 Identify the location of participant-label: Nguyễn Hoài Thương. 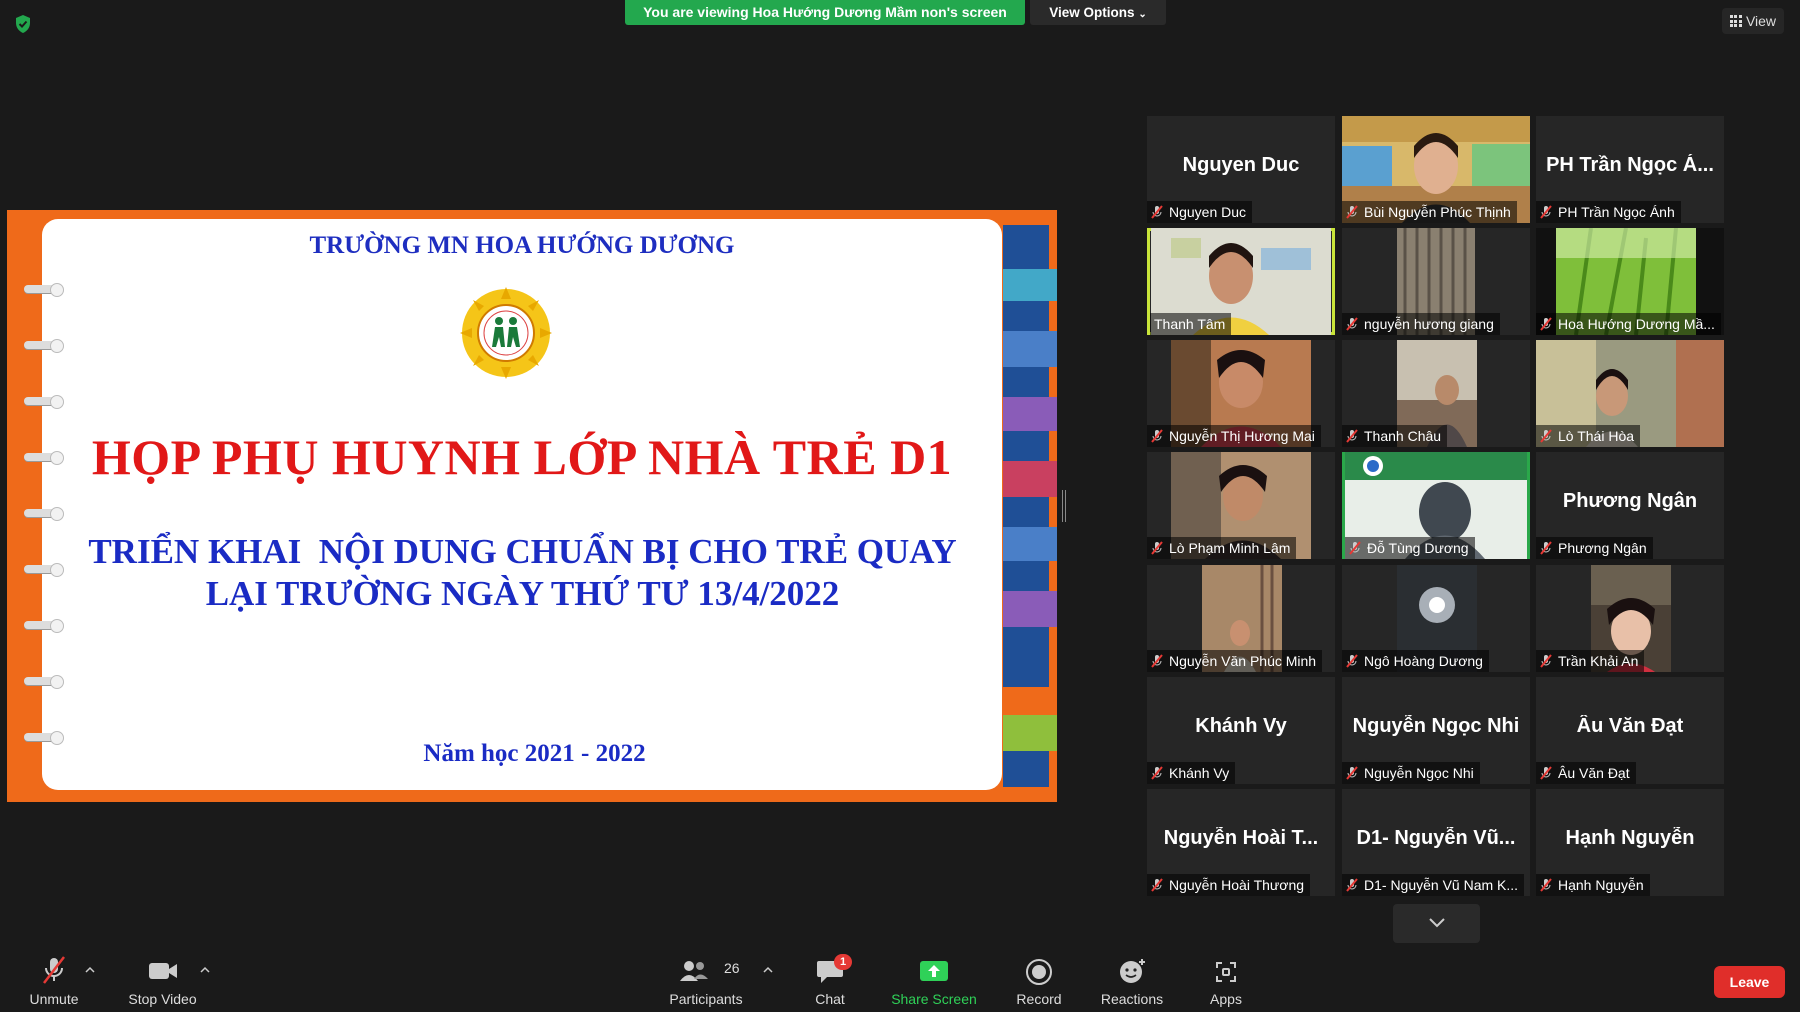
(1229, 885).